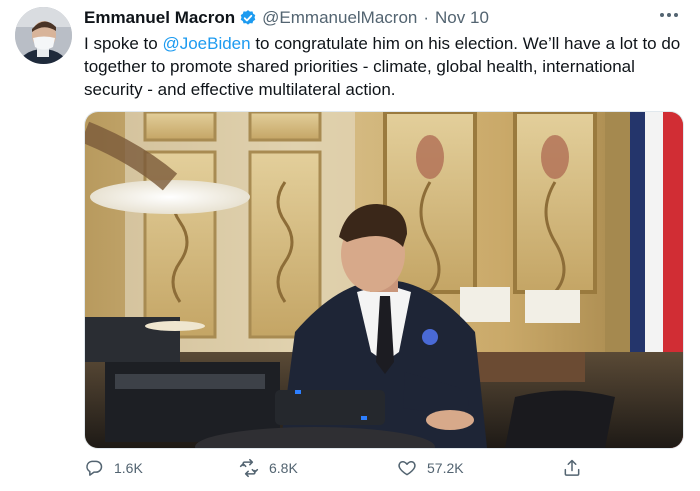 The image size is (700, 491). I want to click on reply-button: 1.6K, so click(113, 468).